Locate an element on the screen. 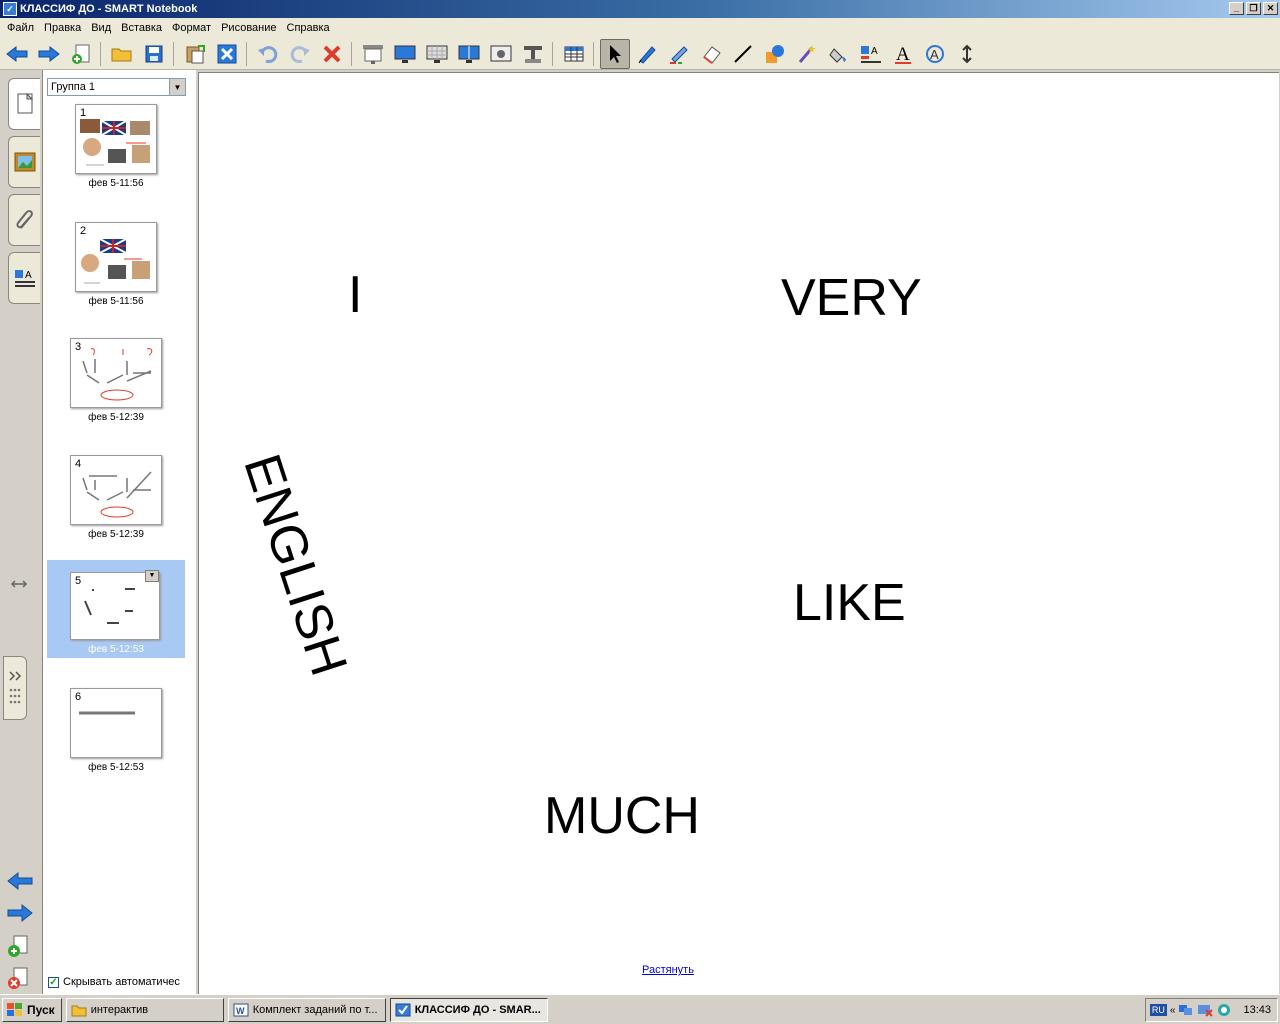 The width and height of the screenshot is (1280, 1024). word-i: I is located at coordinates (355, 295).